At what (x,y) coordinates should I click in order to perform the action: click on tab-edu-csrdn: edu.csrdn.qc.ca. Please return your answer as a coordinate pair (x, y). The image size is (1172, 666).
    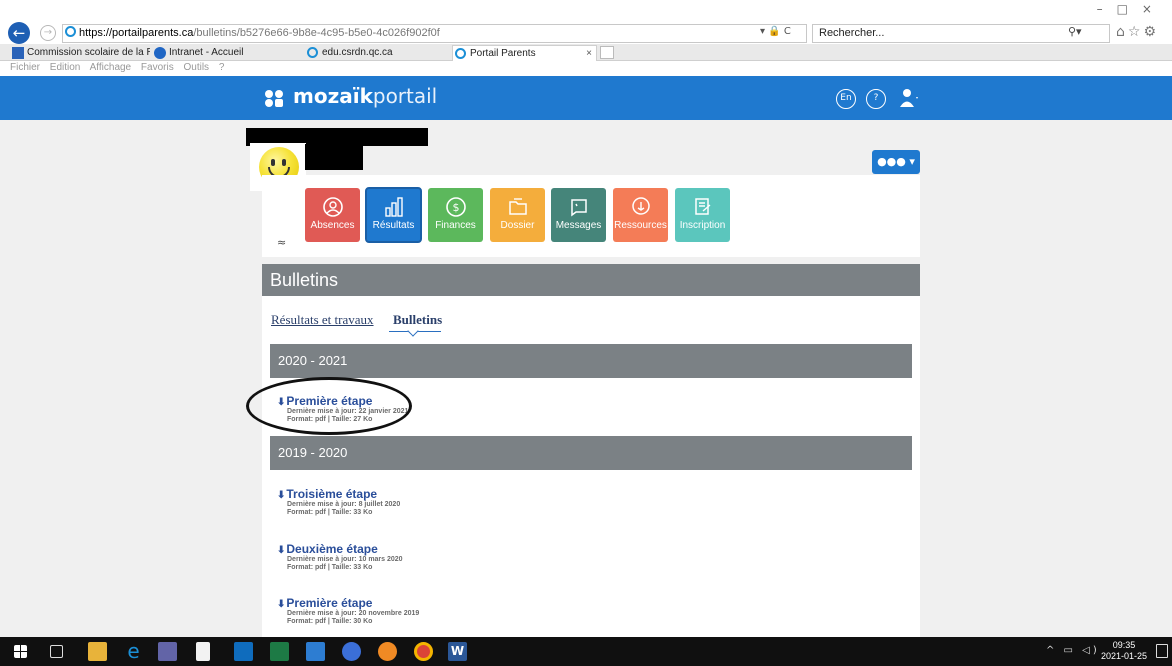
    Looking at the image, I should click on (375, 53).